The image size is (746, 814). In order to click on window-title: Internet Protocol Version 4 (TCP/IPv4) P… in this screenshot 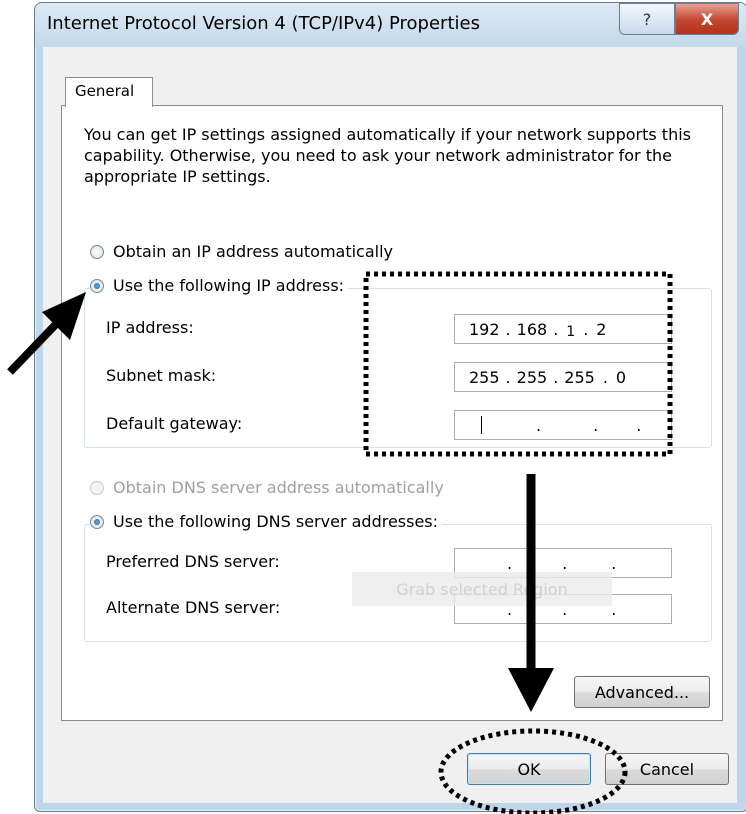, I will do `click(263, 23)`.